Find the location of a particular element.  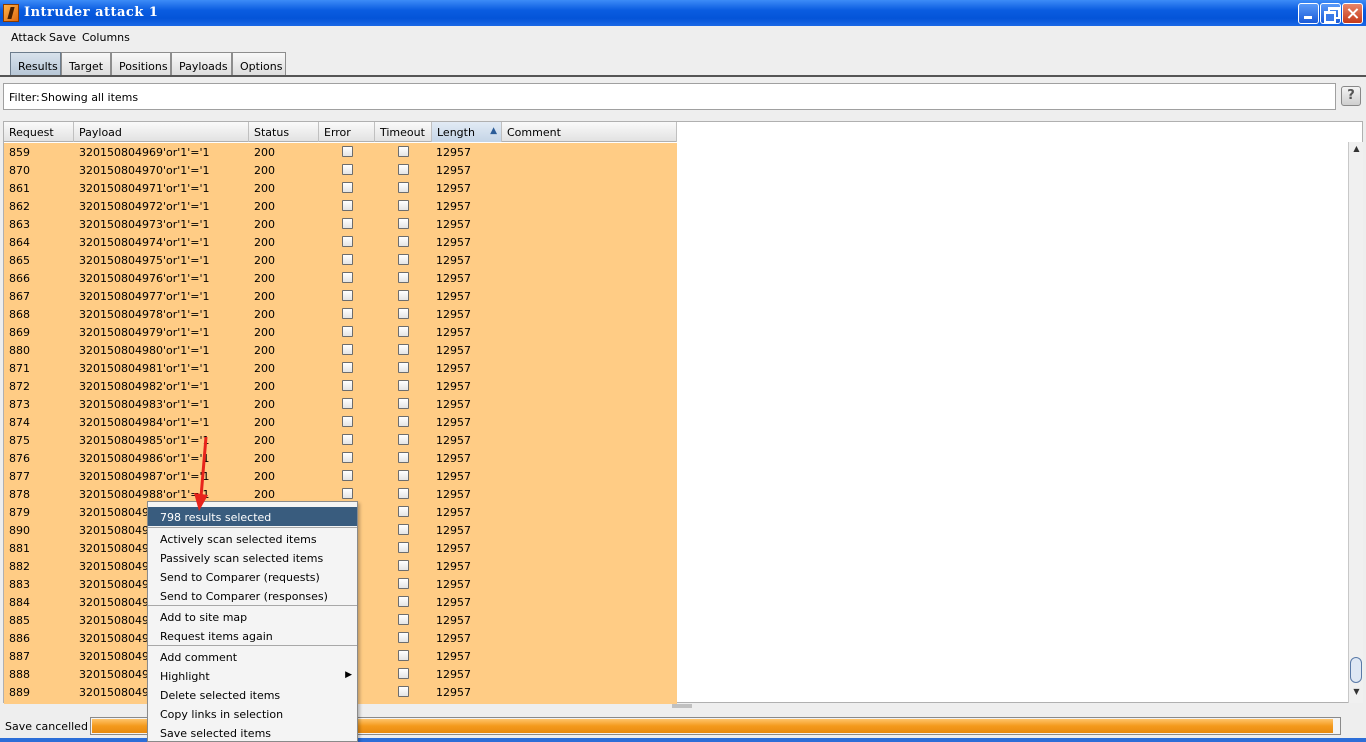

tab-positions: Positions is located at coordinates (141, 64).